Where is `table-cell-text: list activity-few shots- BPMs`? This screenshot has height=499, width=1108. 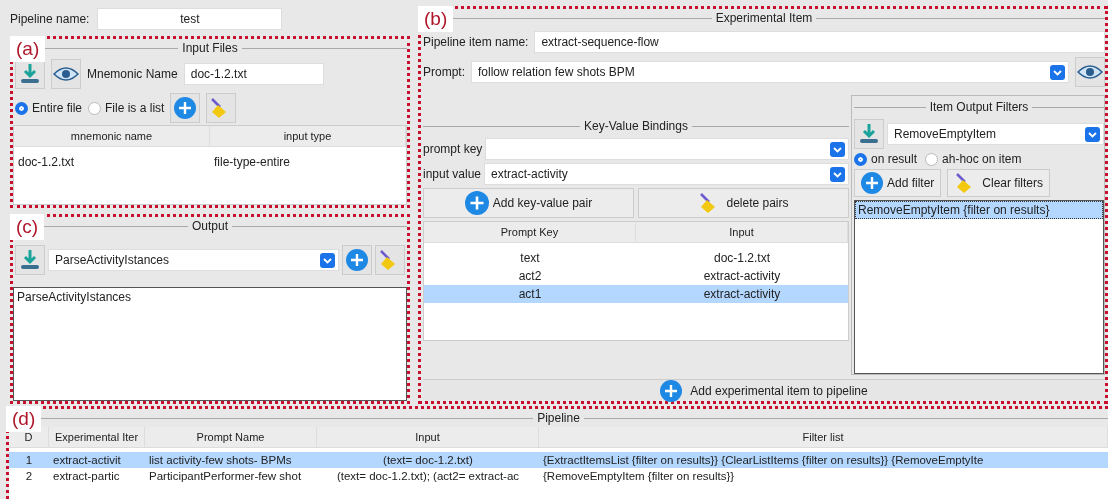
table-cell-text: list activity-few shots- BPMs is located at coordinates (220, 460).